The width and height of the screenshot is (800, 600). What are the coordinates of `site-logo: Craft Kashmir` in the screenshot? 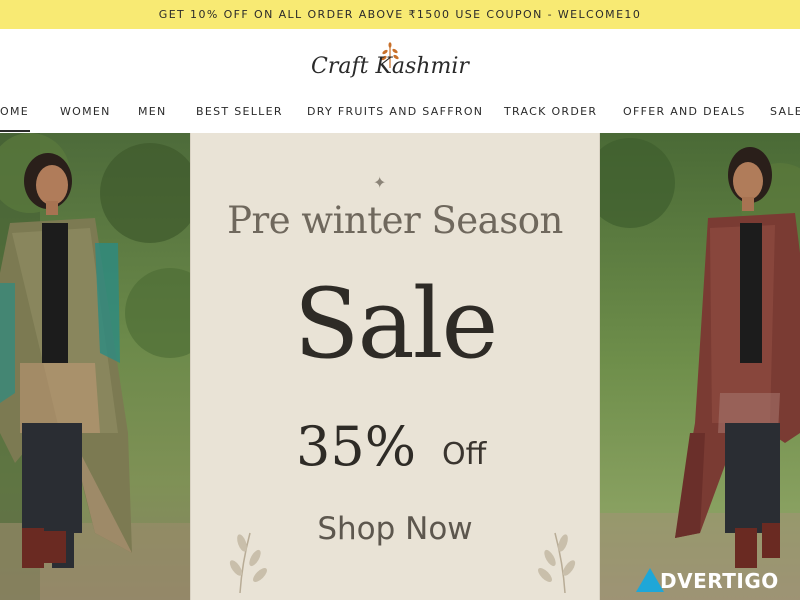 It's located at (397, 67).